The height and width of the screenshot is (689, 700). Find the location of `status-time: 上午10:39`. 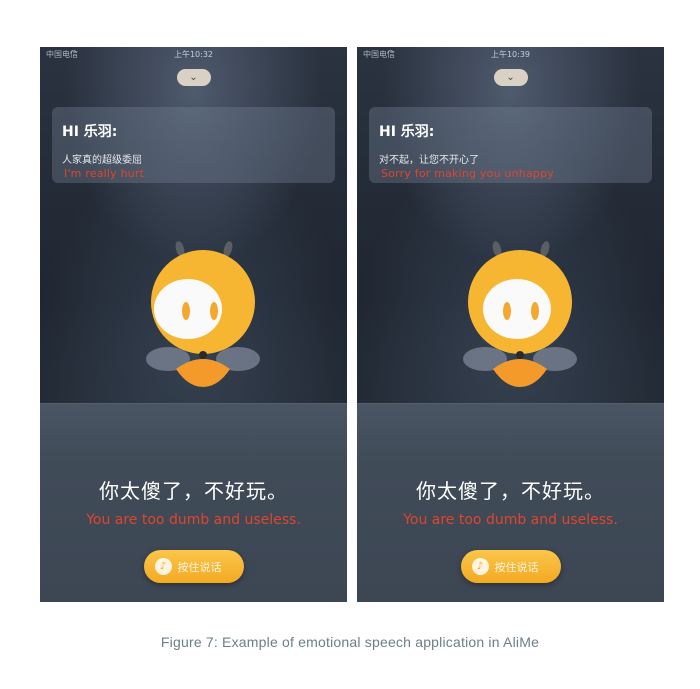

status-time: 上午10:39 is located at coordinates (510, 54).